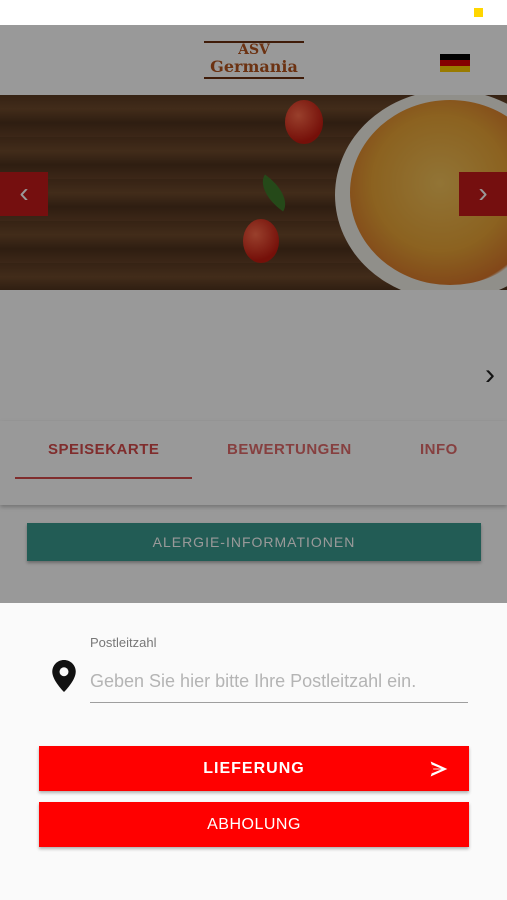 The height and width of the screenshot is (900, 507). What do you see at coordinates (439, 769) in the screenshot?
I see `send-icon` at bounding box center [439, 769].